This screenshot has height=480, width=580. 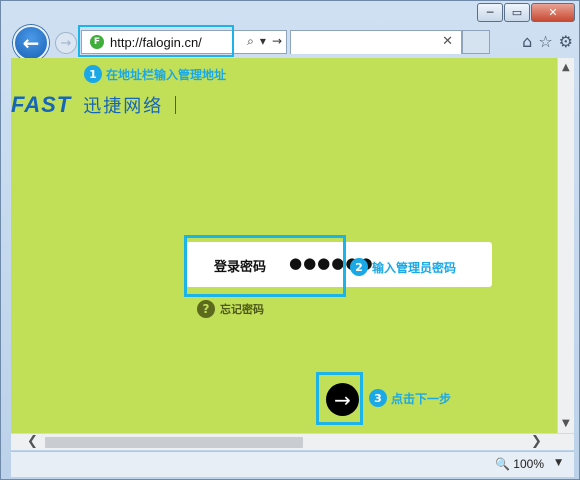 I want to click on annotation-step-1: 1 在地址栏输入管理地址, so click(x=155, y=74).